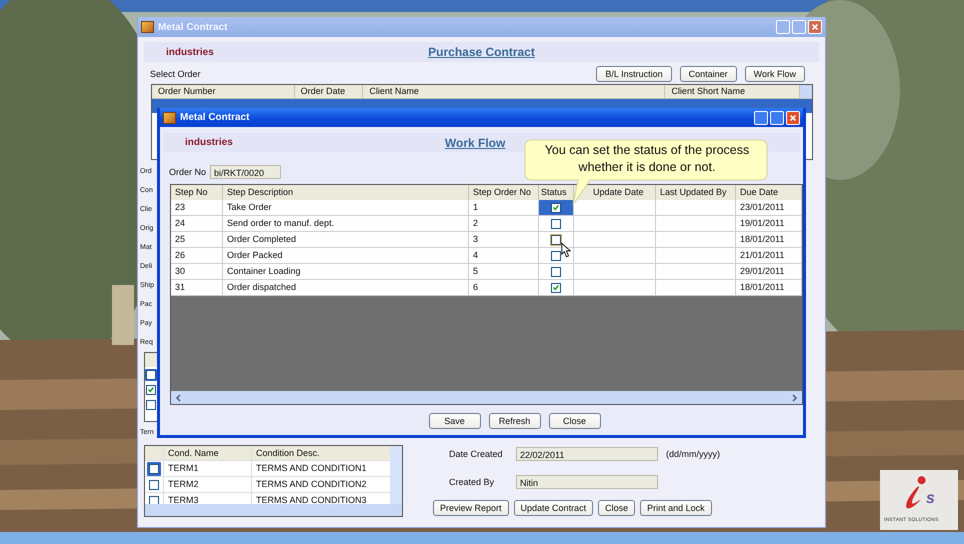 The height and width of the screenshot is (544, 964). Describe the element at coordinates (647, 159) in the screenshot. I see `tooltip-text: You can set the status of the process whether it is done or not.` at that location.